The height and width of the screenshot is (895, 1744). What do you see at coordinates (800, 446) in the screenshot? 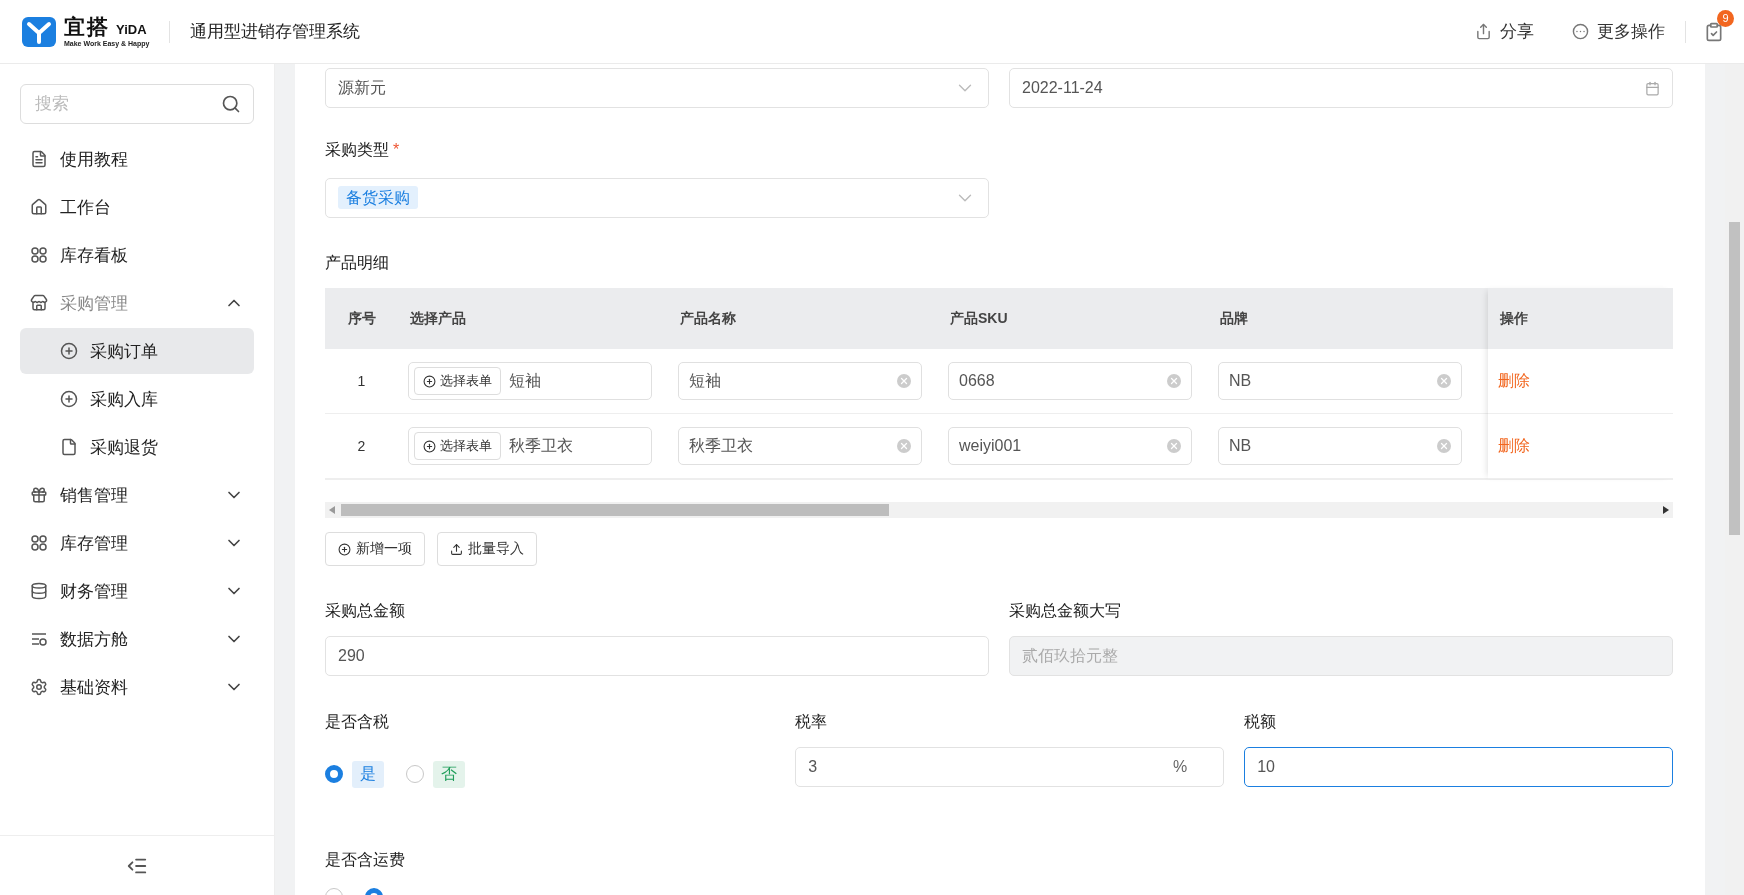
I see `input-field: 秋季卫衣` at bounding box center [800, 446].